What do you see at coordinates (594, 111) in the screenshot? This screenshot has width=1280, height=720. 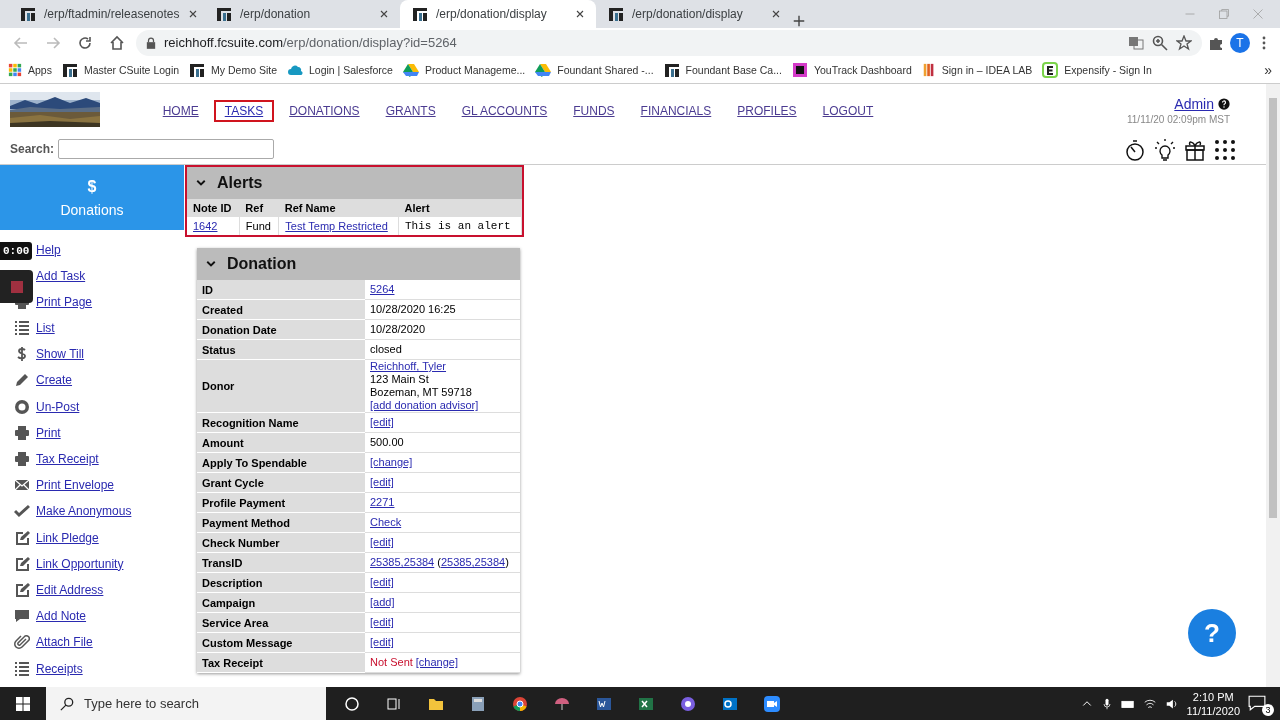 I see `nav-link: FUNDS` at bounding box center [594, 111].